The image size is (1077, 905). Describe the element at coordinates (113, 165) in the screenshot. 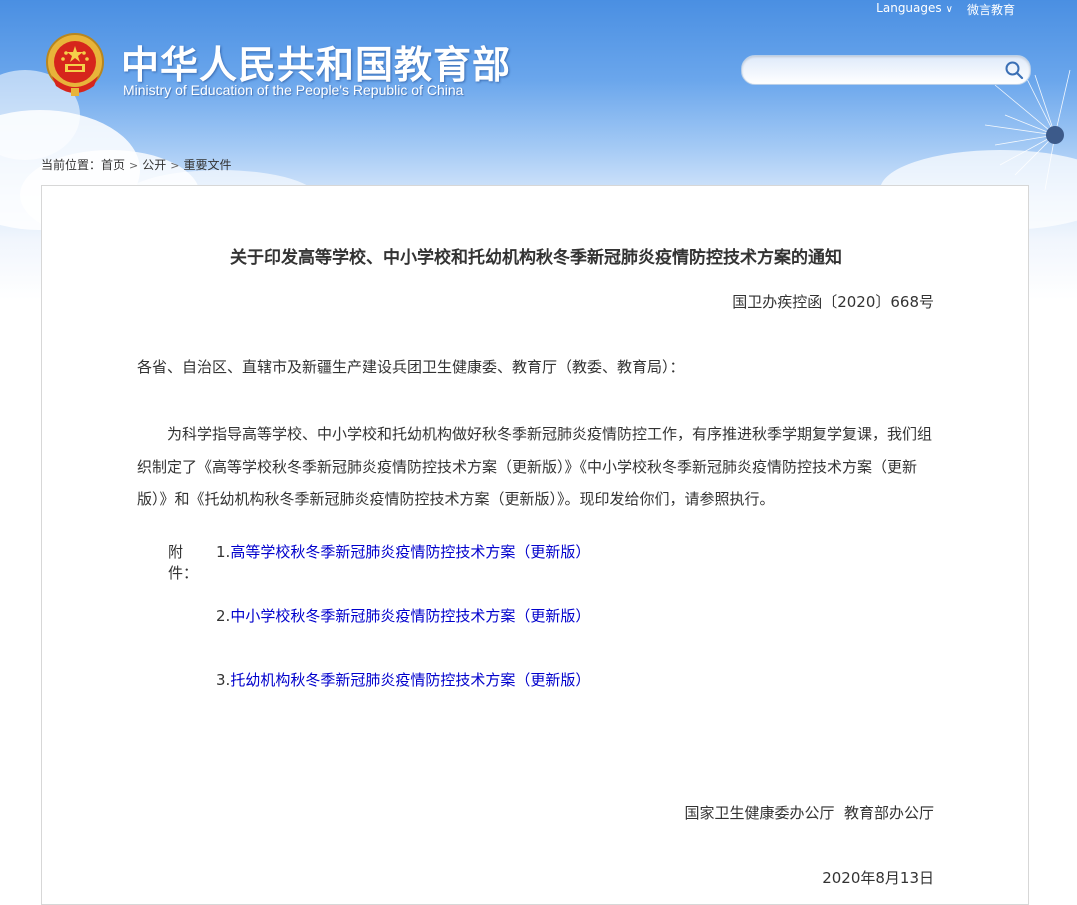

I see `breadcrumb-home: 首页` at that location.